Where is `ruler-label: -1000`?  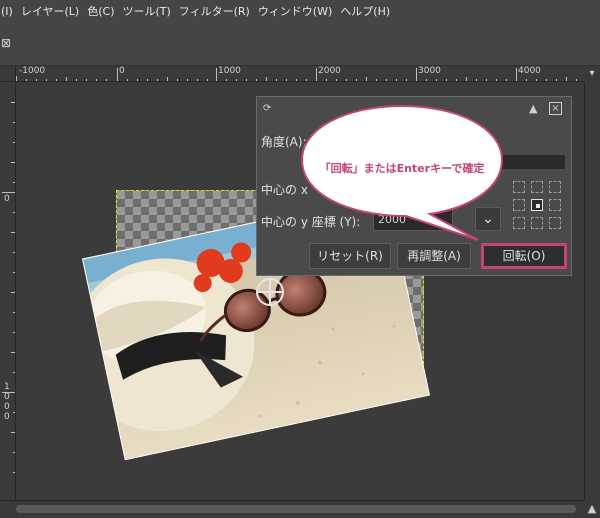 ruler-label: -1000 is located at coordinates (32, 71).